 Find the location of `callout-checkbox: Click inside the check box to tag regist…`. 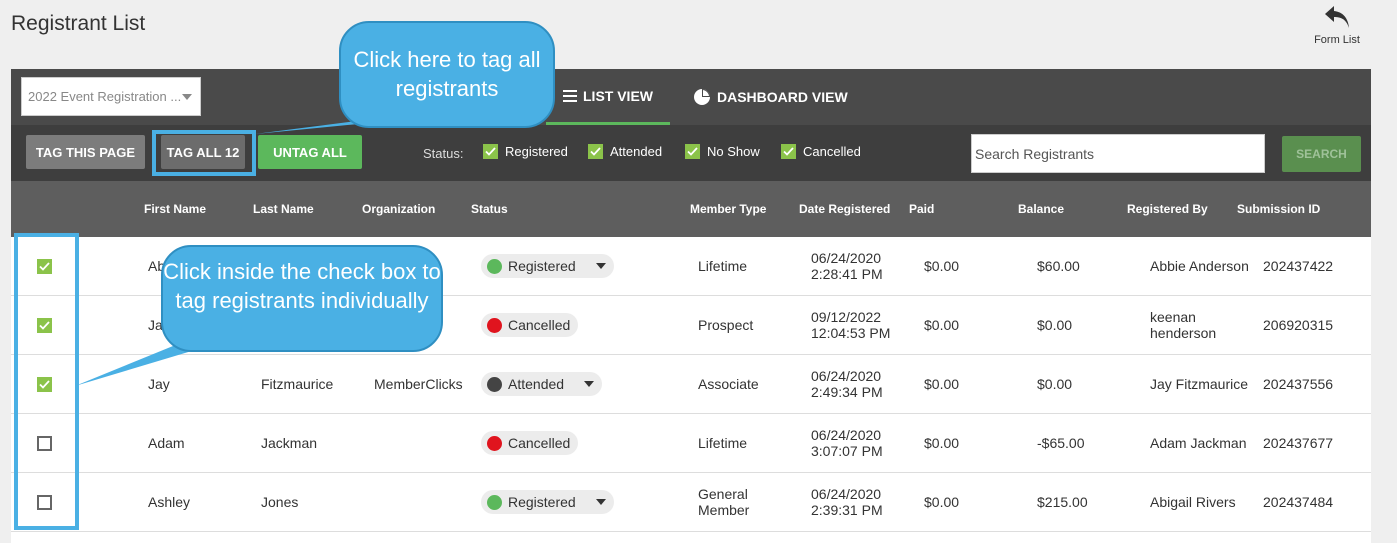

callout-checkbox: Click inside the check box to tag regist… is located at coordinates (302, 298).